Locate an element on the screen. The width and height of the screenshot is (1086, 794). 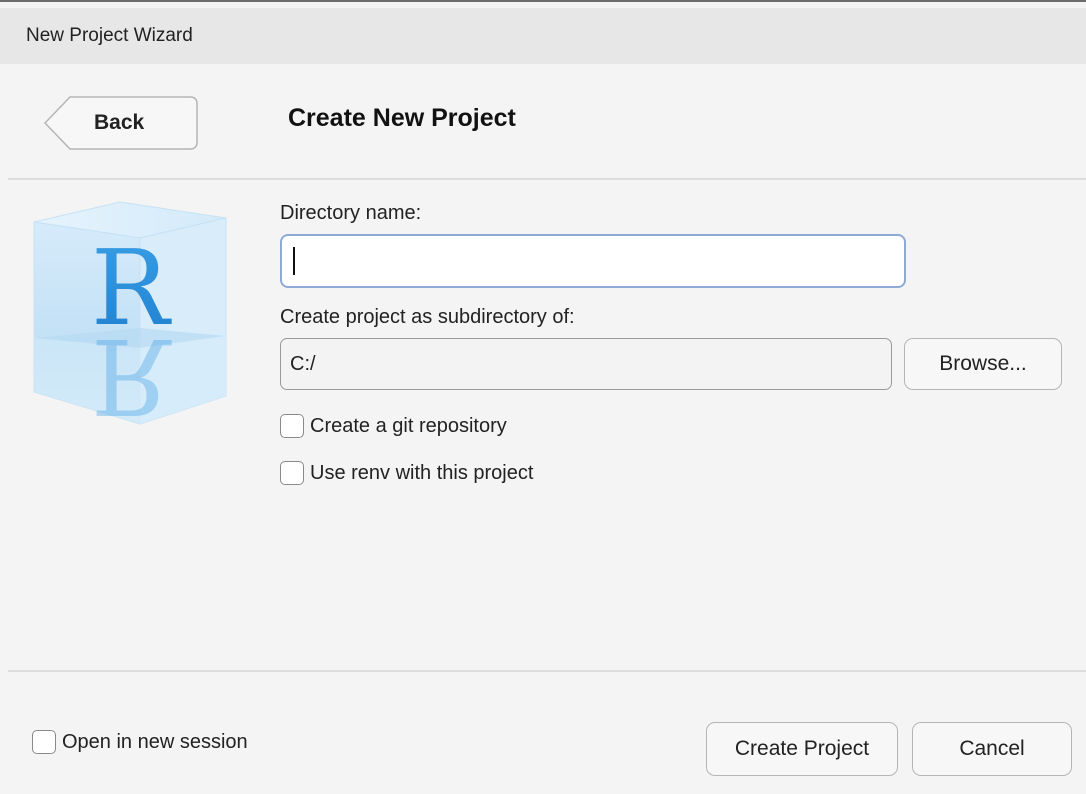
window-title: New Project Wizard is located at coordinates (109, 35).